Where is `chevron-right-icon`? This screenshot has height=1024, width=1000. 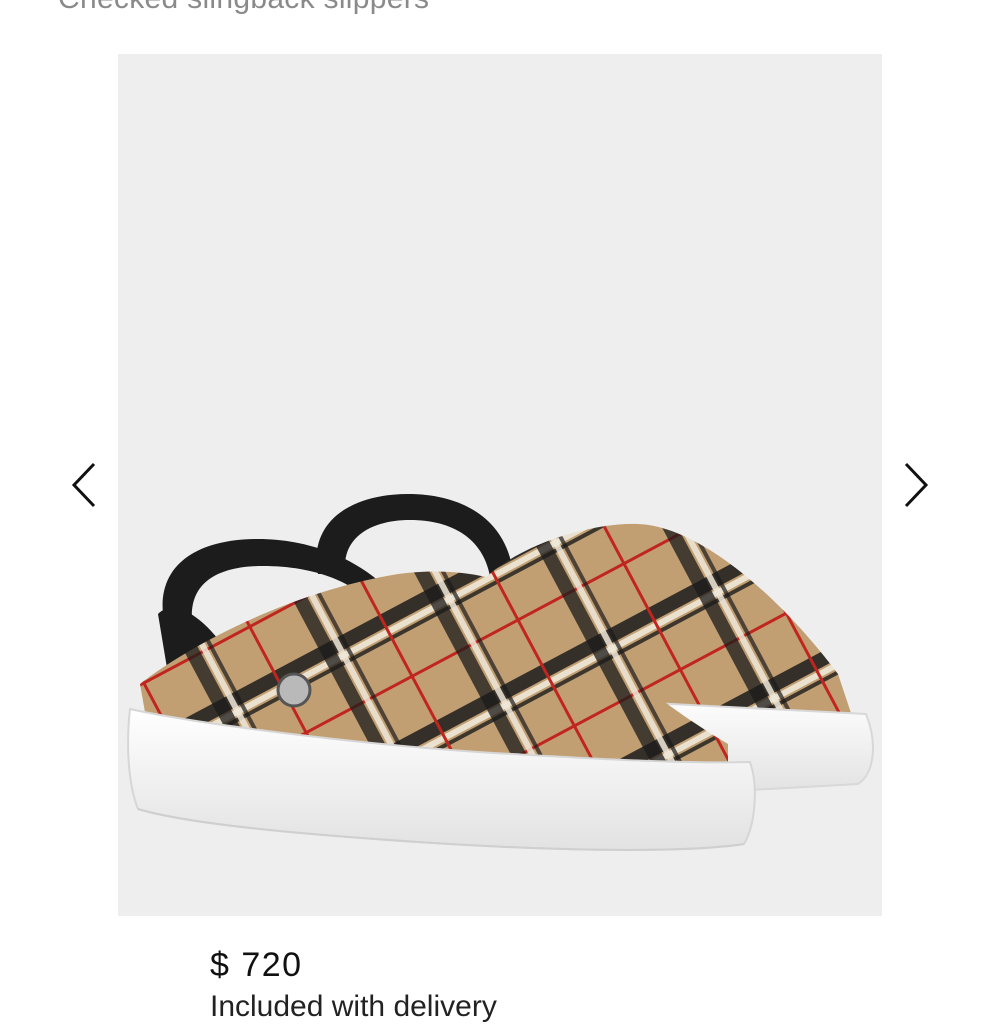
chevron-right-icon is located at coordinates (916, 485).